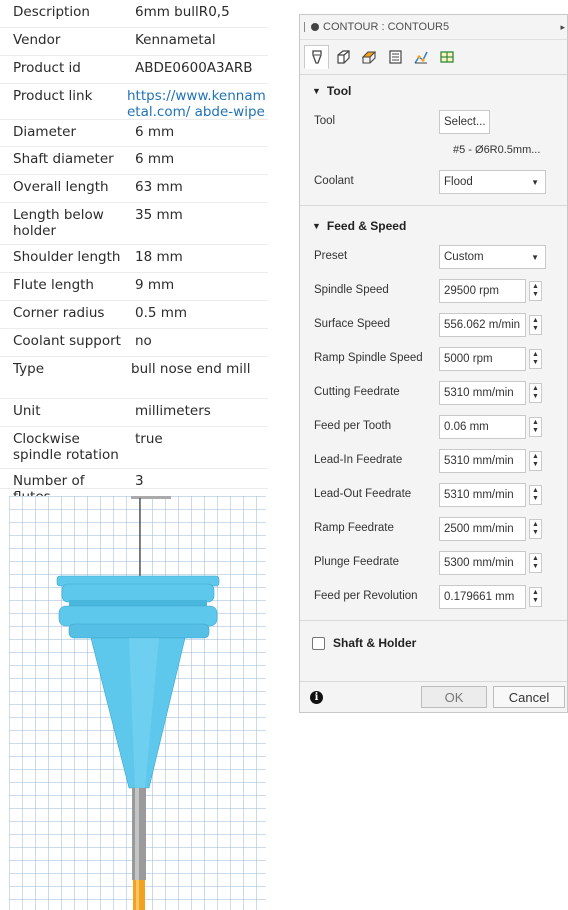  Describe the element at coordinates (134, 224) in the screenshot. I see `property-row: Length below holder 35 mm` at that location.